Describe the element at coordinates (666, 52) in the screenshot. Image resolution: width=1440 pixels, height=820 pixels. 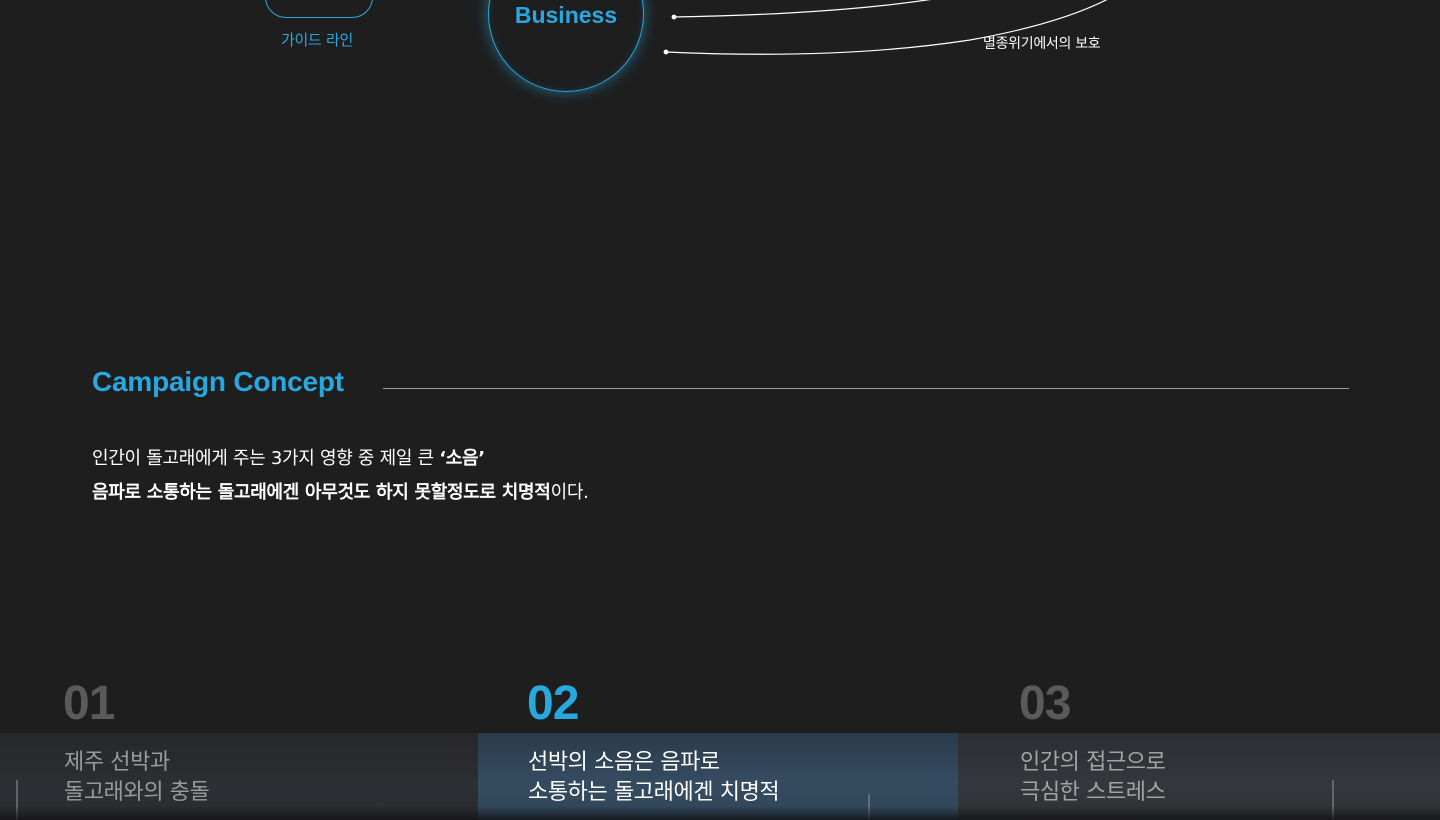
I see `connector-dot-lower` at that location.